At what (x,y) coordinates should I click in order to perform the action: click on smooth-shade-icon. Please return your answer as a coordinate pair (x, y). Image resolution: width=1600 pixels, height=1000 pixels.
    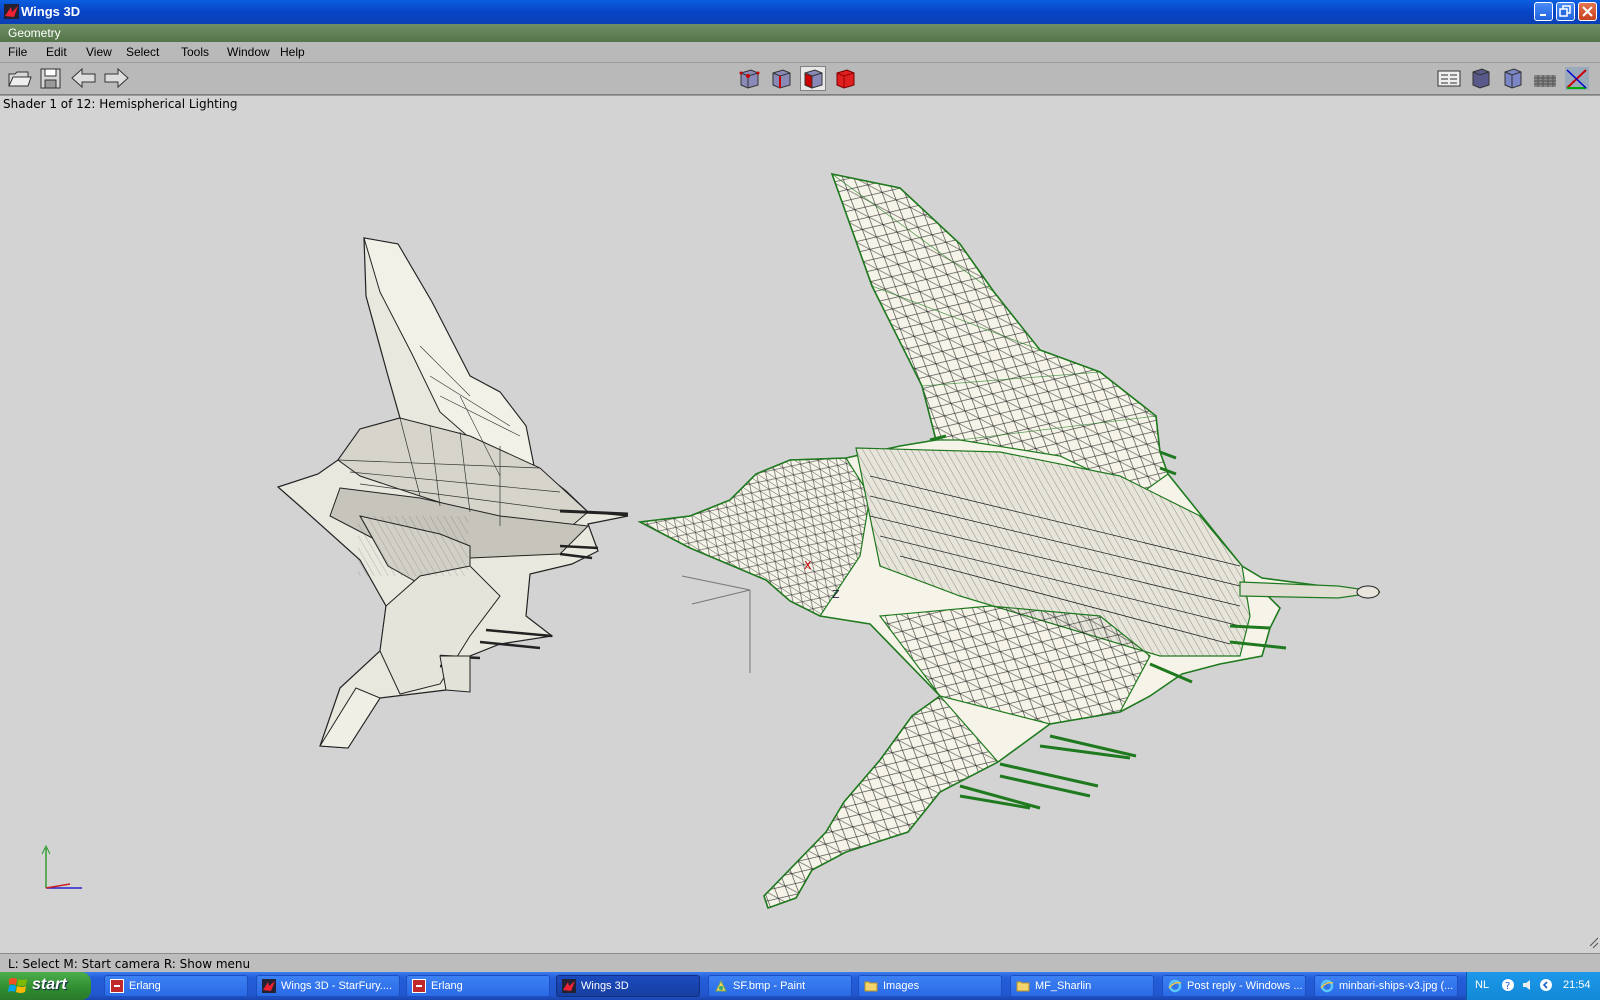
    Looking at the image, I should click on (1481, 78).